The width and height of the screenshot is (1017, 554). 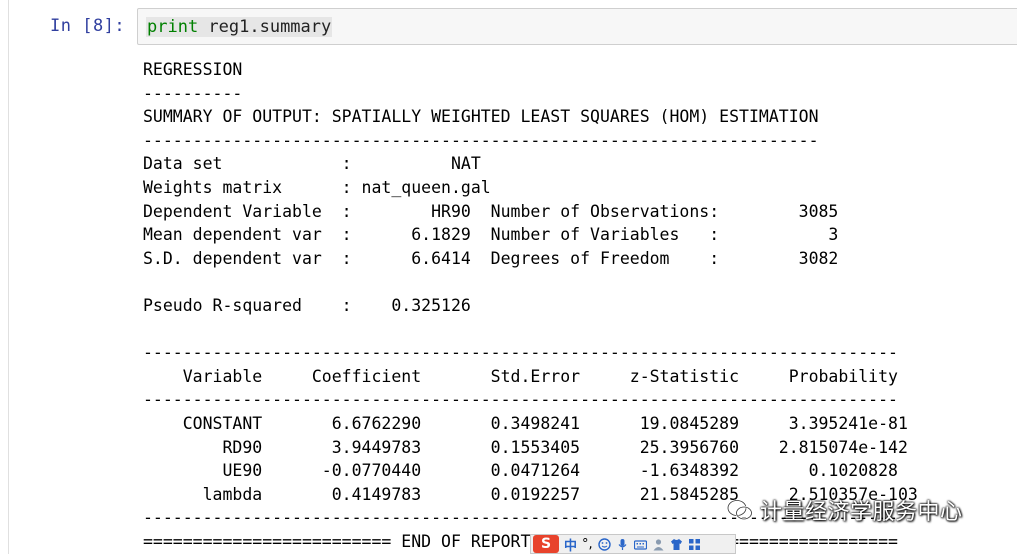 I want to click on output-line: Weights matrix : nat_queen.gal, so click(x=317, y=187).